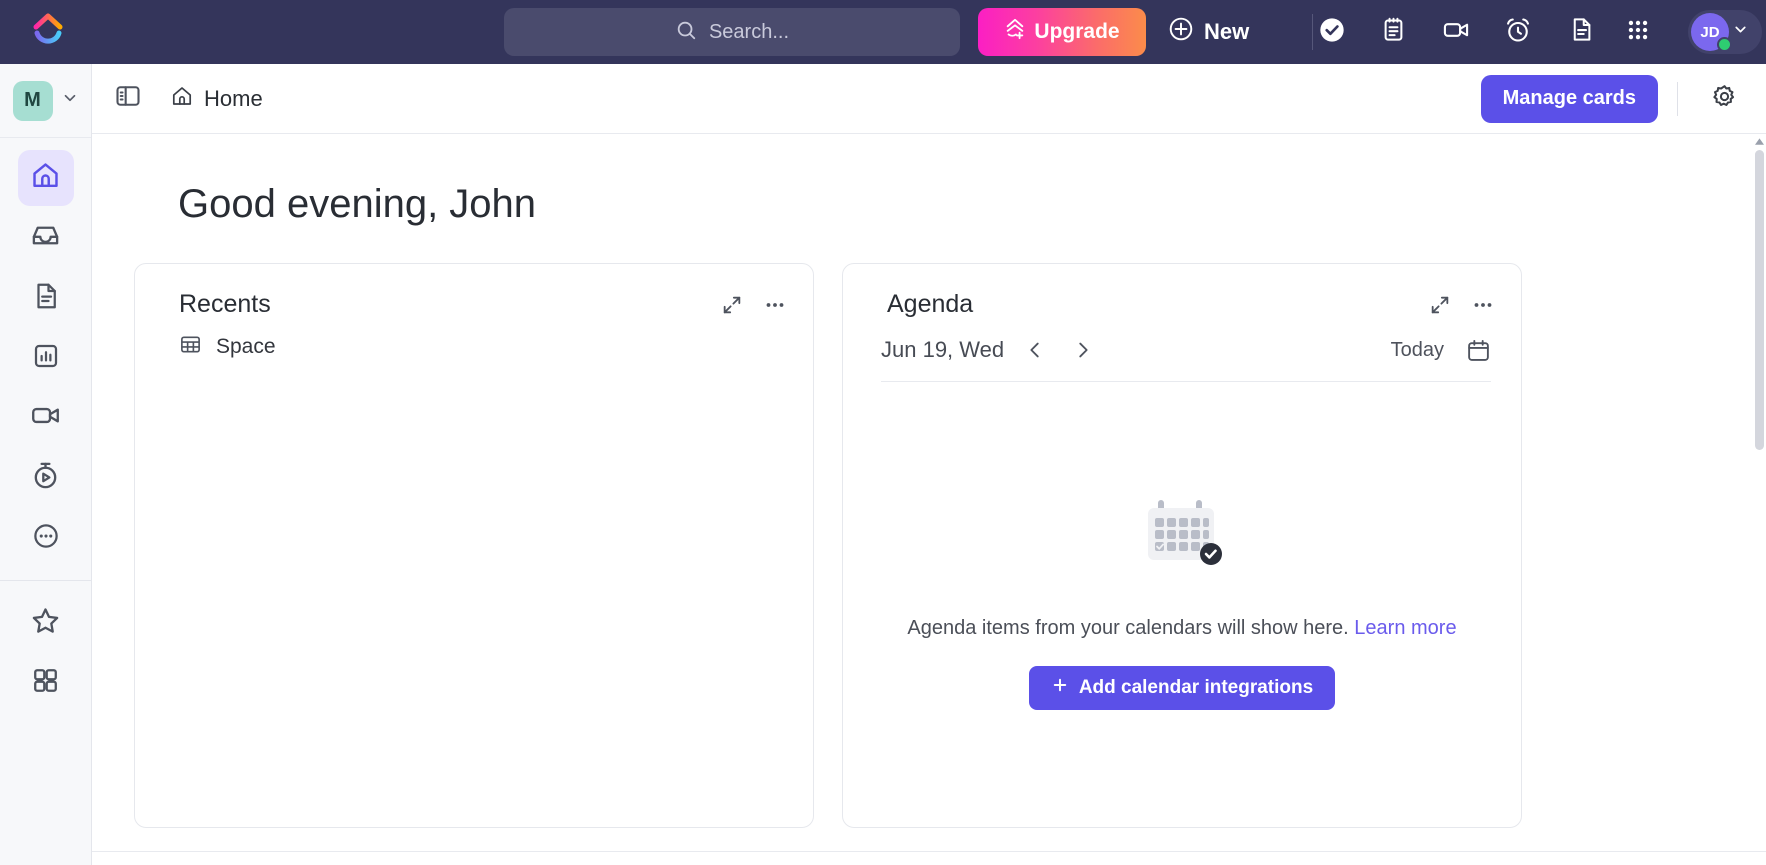 The image size is (1766, 865). I want to click on sidebar-item-favorites, so click(46, 623).